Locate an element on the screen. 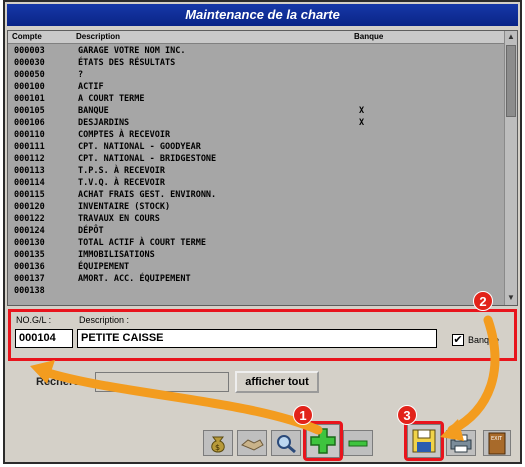 The width and height of the screenshot is (525, 467). step-badge-1: 1 is located at coordinates (303, 415).